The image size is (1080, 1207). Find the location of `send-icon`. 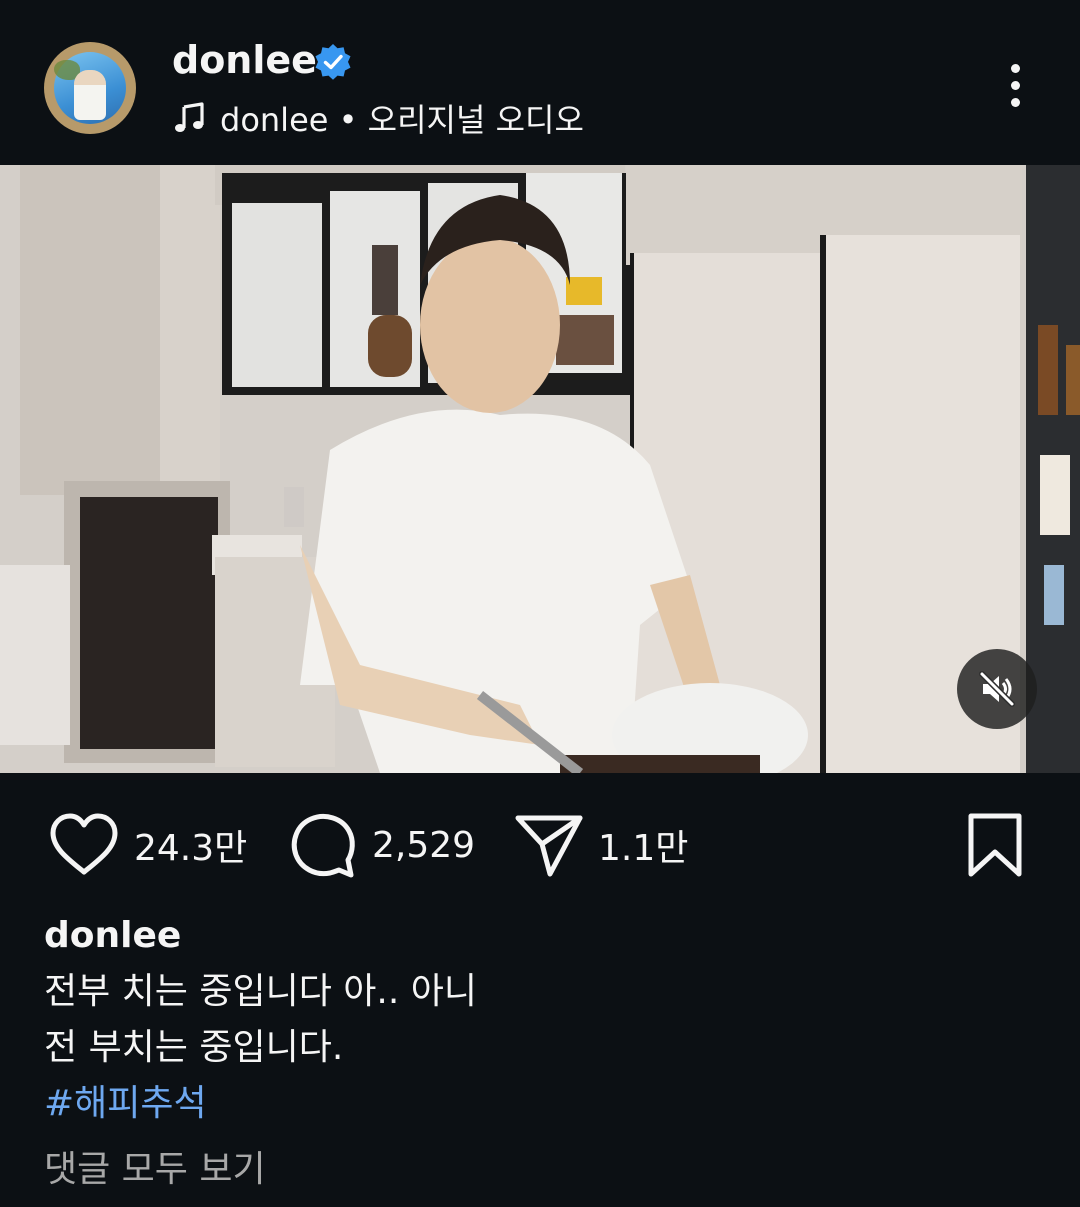

send-icon is located at coordinates (549, 846).